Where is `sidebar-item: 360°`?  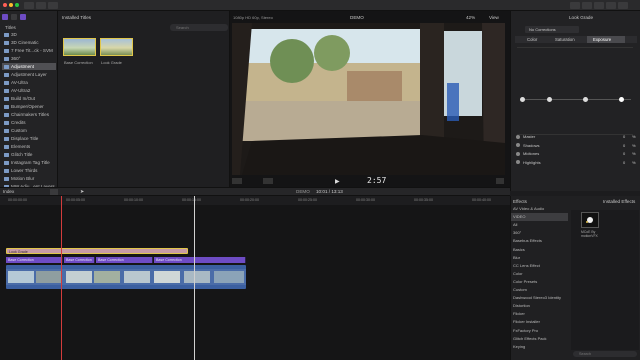
sidebar-item: 360° is located at coordinates (29, 58).